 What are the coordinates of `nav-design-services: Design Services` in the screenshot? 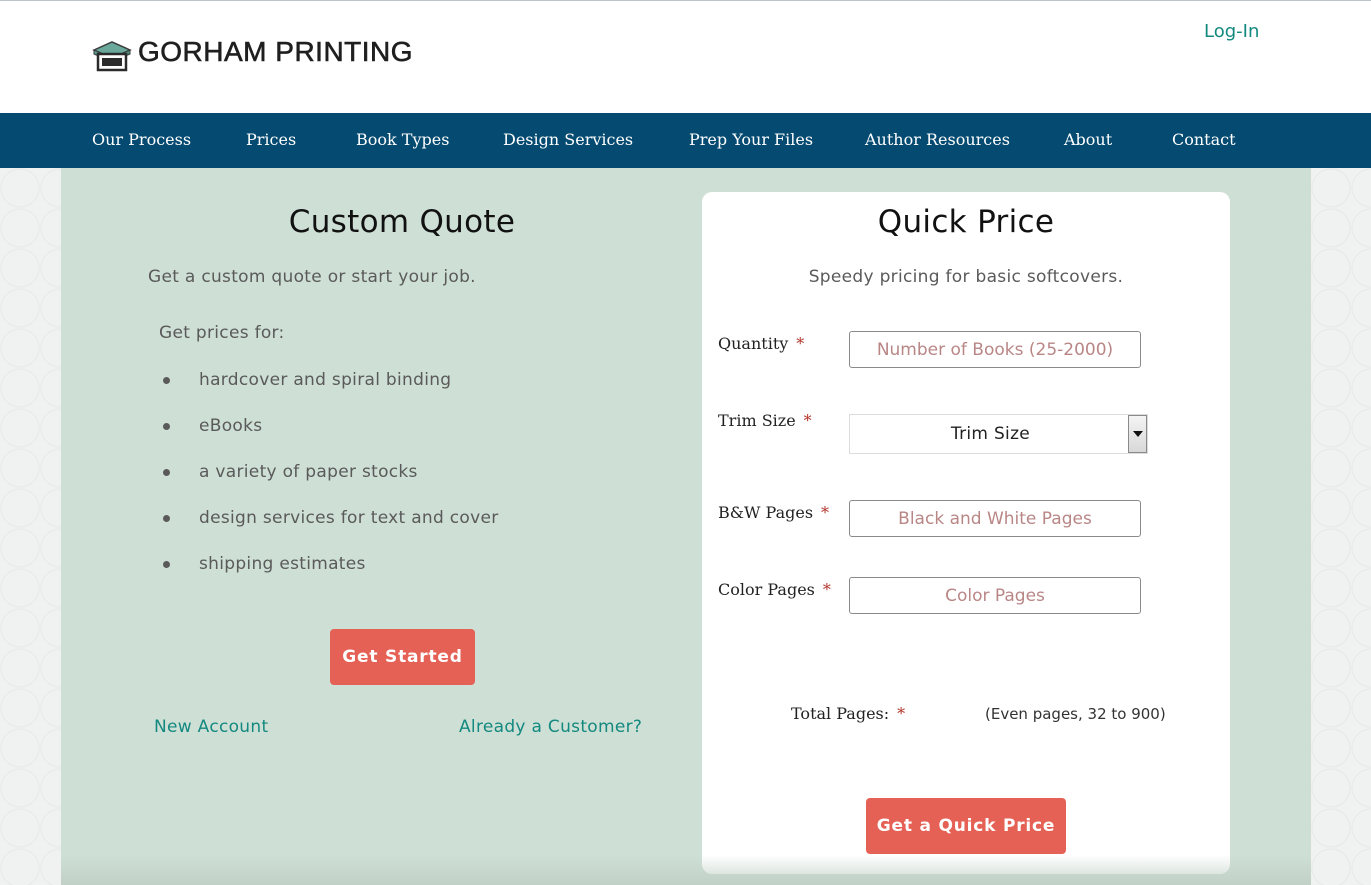 It's located at (568, 139).